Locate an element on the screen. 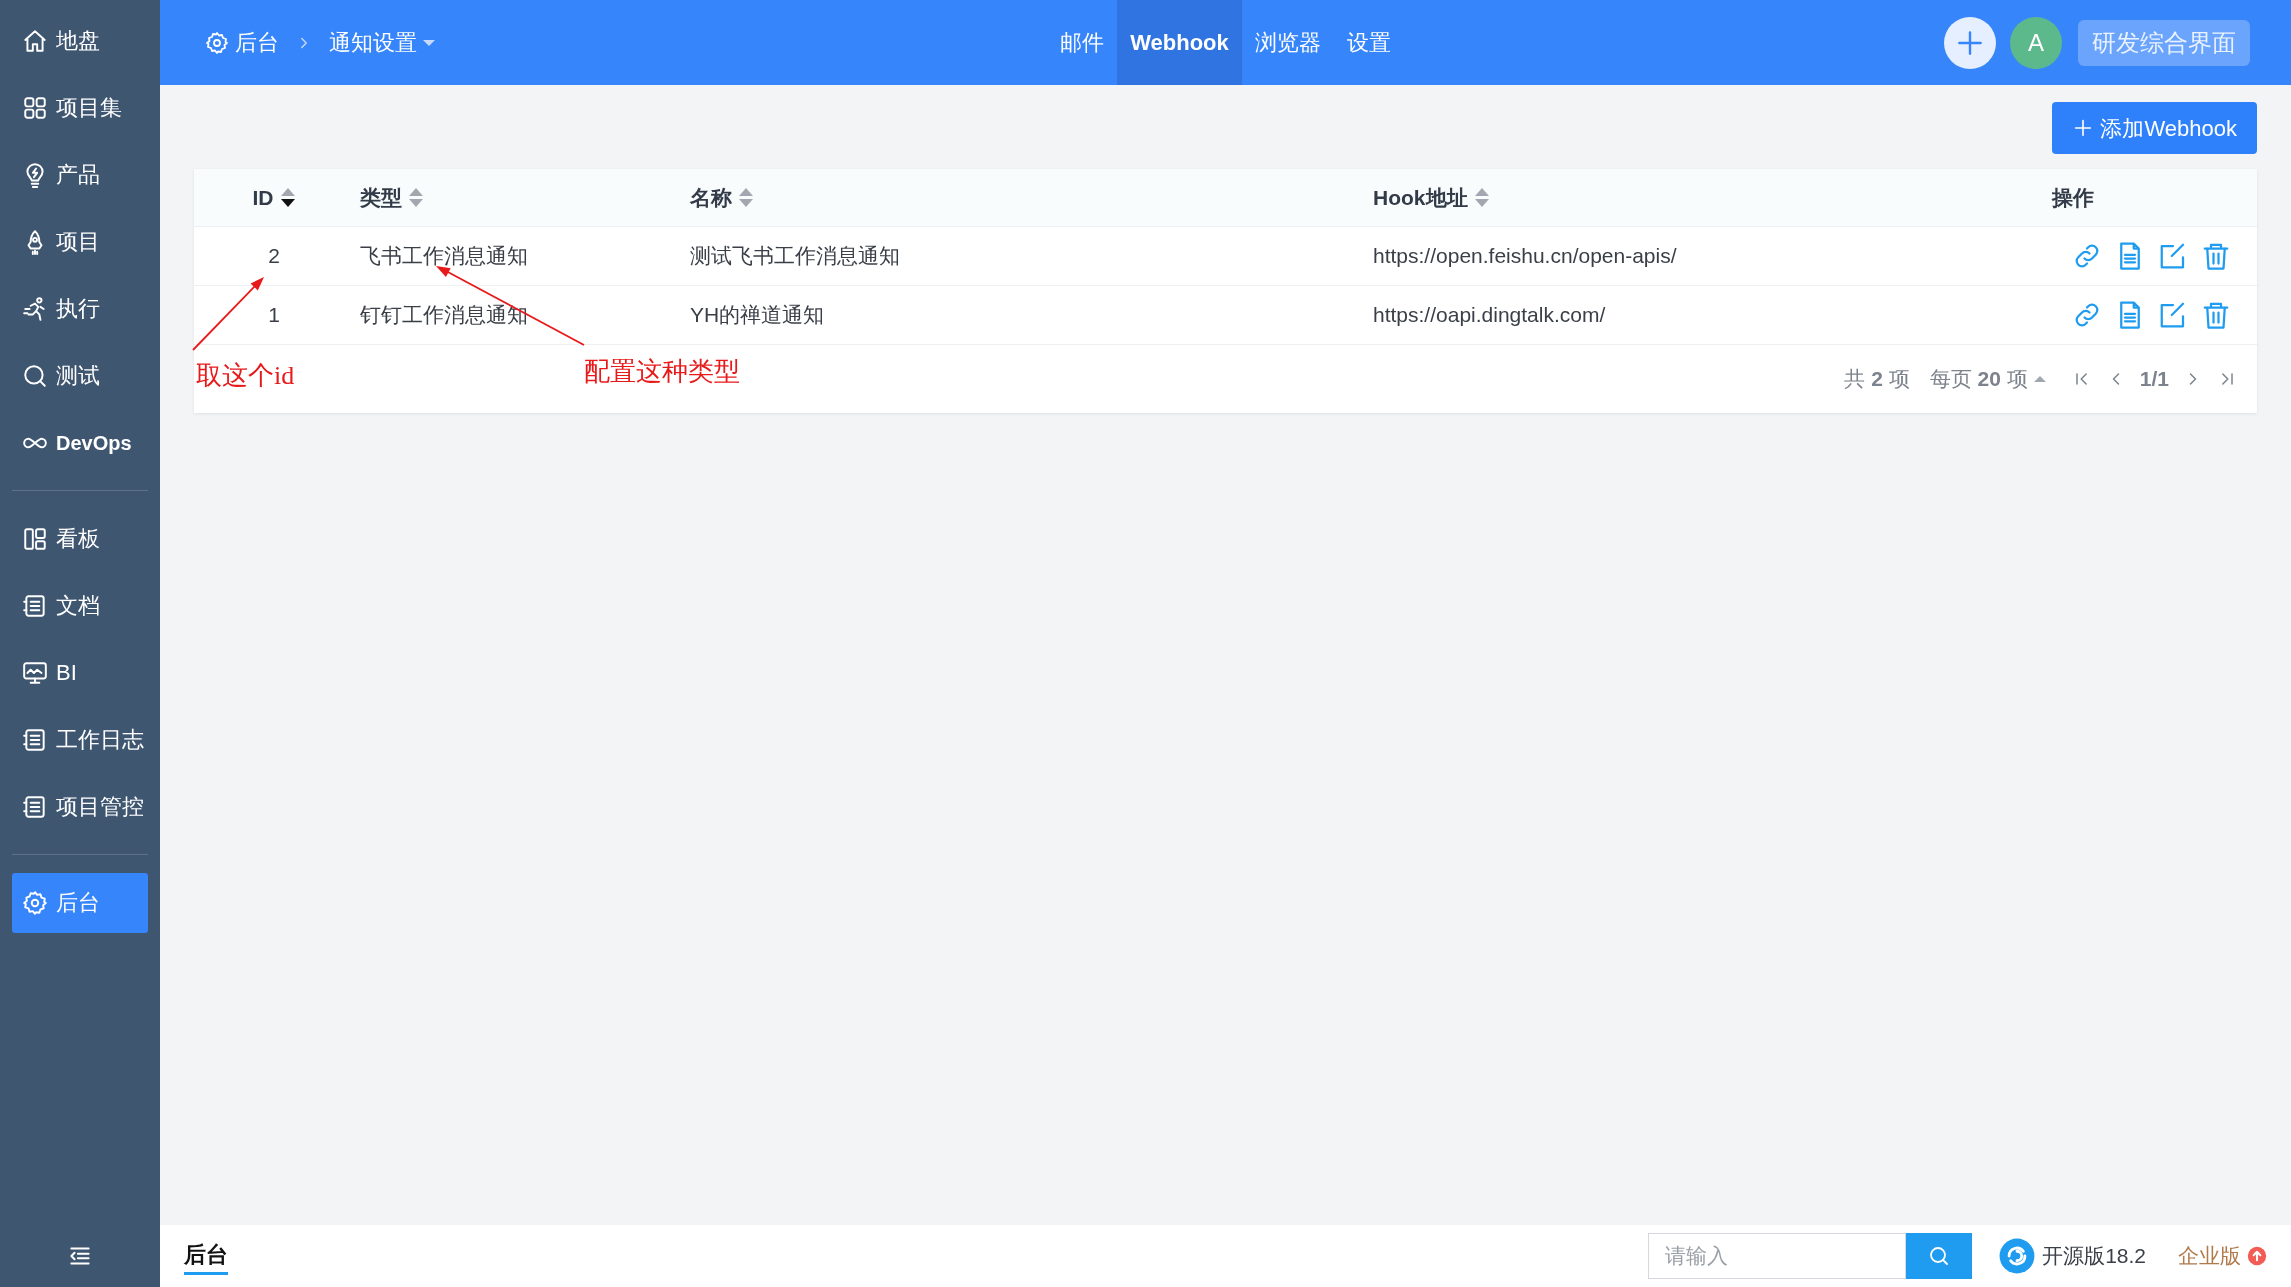  sidebar-item: 项目管控 is located at coordinates (80, 806).